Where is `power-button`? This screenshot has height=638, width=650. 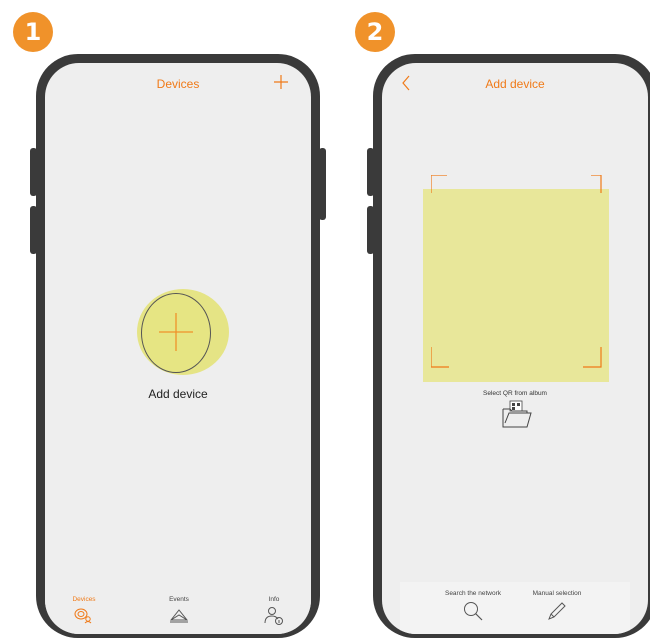 power-button is located at coordinates (322, 184).